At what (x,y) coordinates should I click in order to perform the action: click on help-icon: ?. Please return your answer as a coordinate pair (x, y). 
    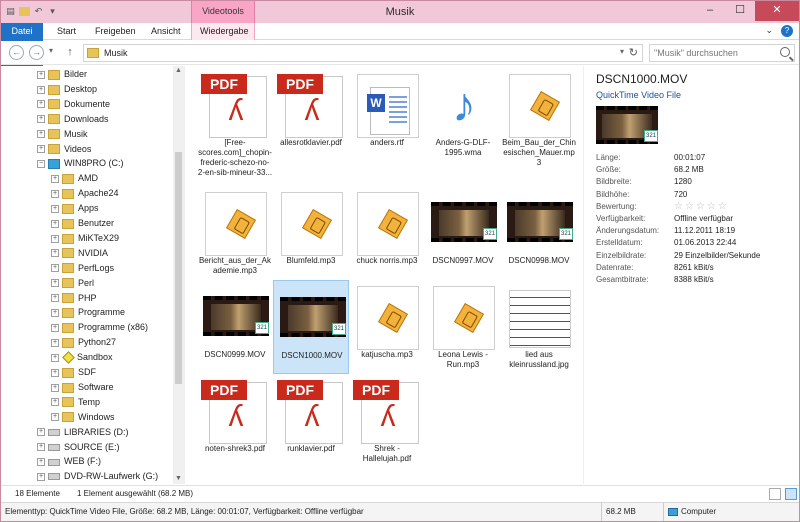
    Looking at the image, I should click on (787, 31).